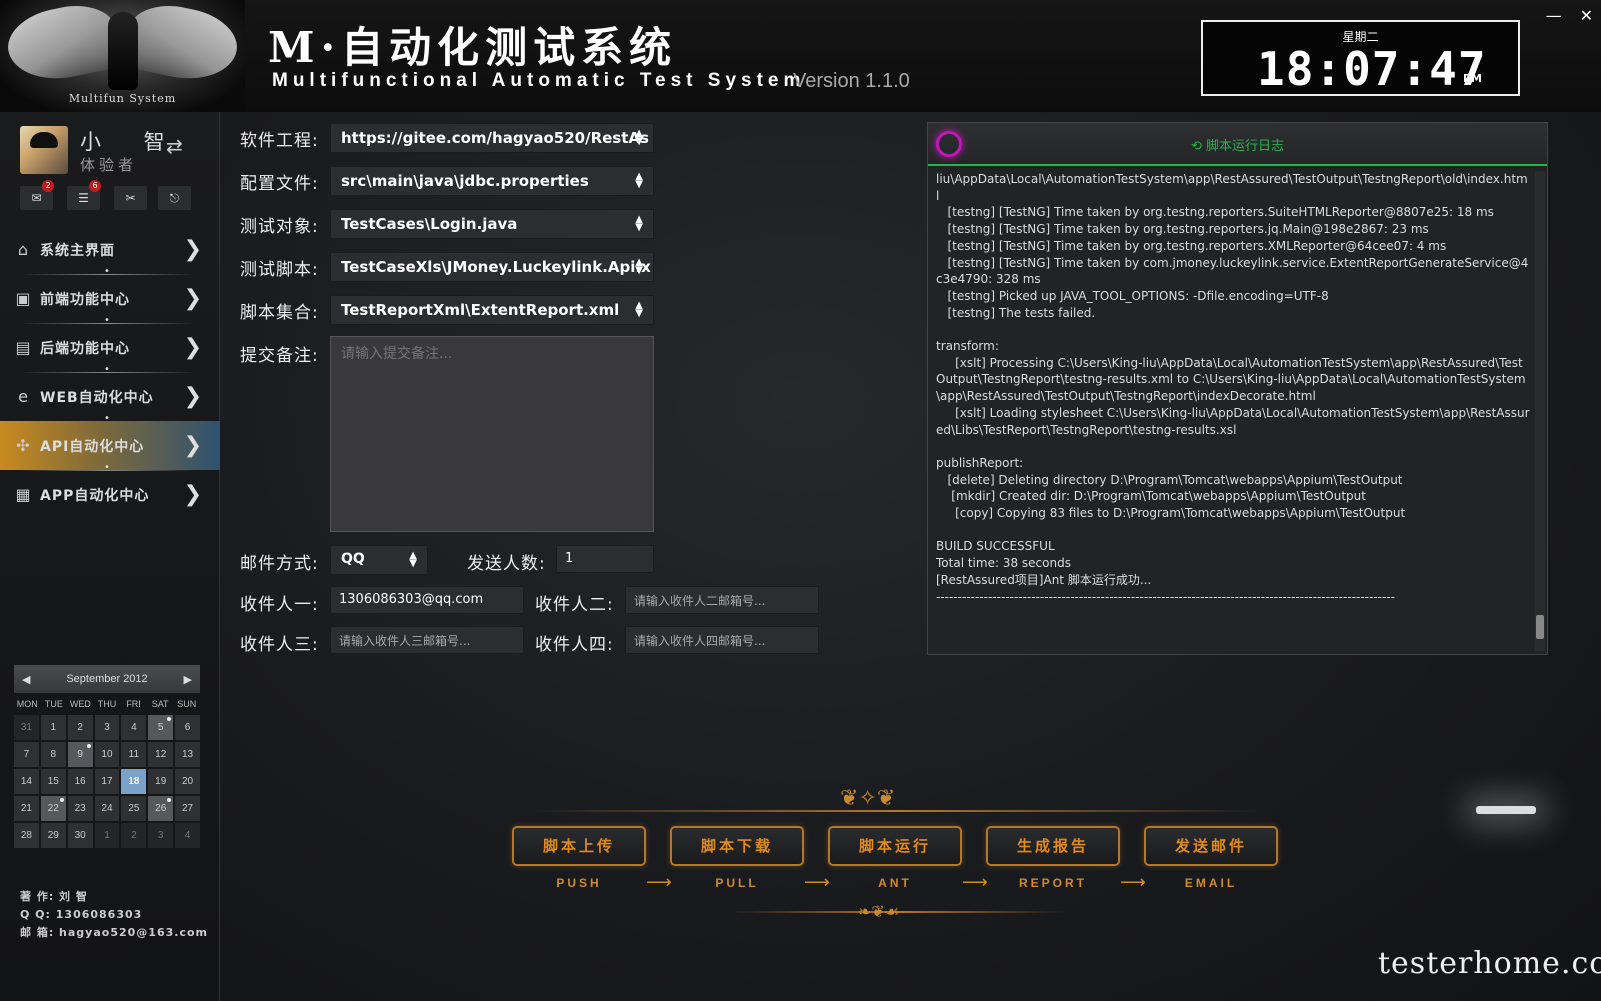 The image size is (1601, 1001). Describe the element at coordinates (895, 846) in the screenshot. I see `workflow-button-ant: 脚本运行` at that location.